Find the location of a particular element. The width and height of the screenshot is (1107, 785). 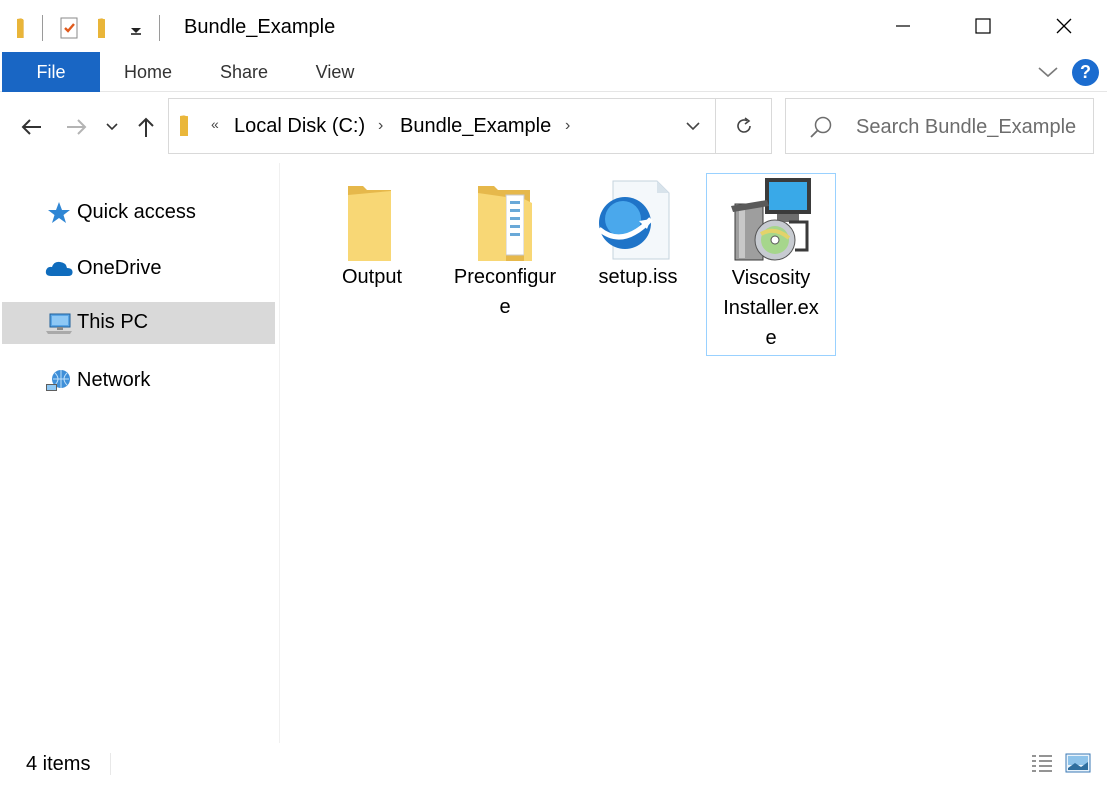

sidebar-item-this-pc: This PC is located at coordinates (138, 323).